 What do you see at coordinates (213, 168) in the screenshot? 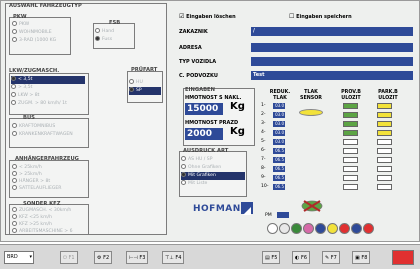
I see `ausdruck-option-ohne-grafiken: Ohne Grafiken` at bounding box center [213, 168].